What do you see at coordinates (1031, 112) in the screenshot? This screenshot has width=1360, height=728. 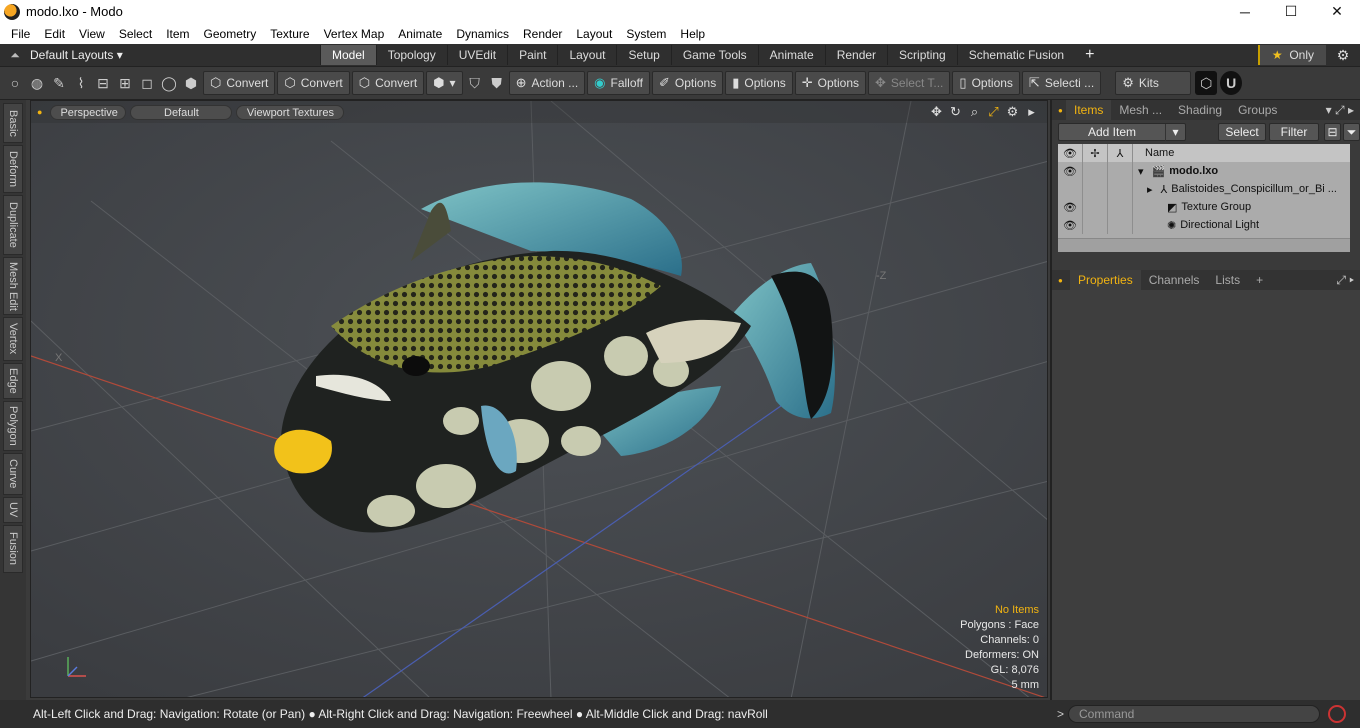 I see `viewport-expand-arrow-icon: ▸` at bounding box center [1031, 112].